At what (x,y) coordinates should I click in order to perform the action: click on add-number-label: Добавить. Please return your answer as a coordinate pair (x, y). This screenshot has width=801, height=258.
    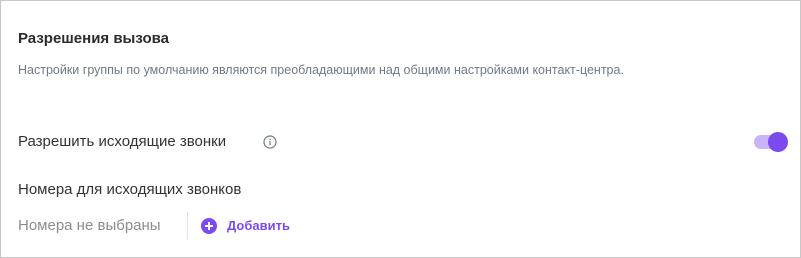
    Looking at the image, I should click on (258, 225).